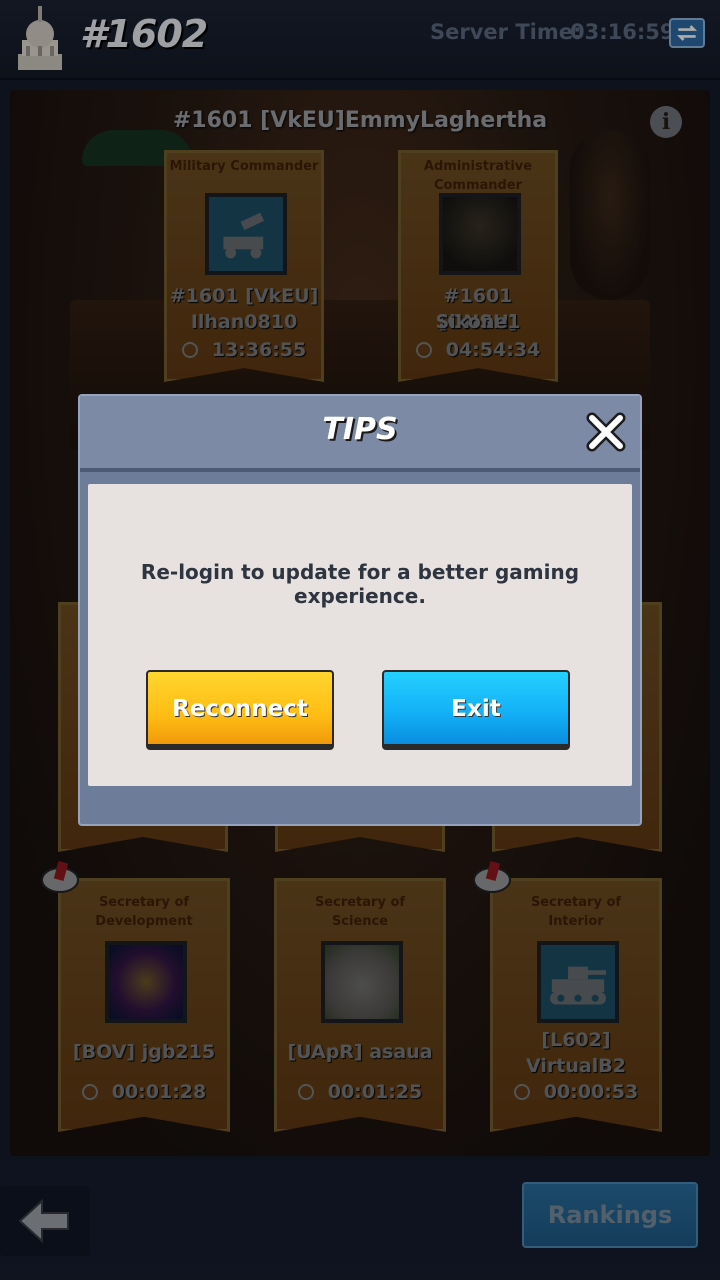  I want to click on dialog-header: TIPS, so click(360, 434).